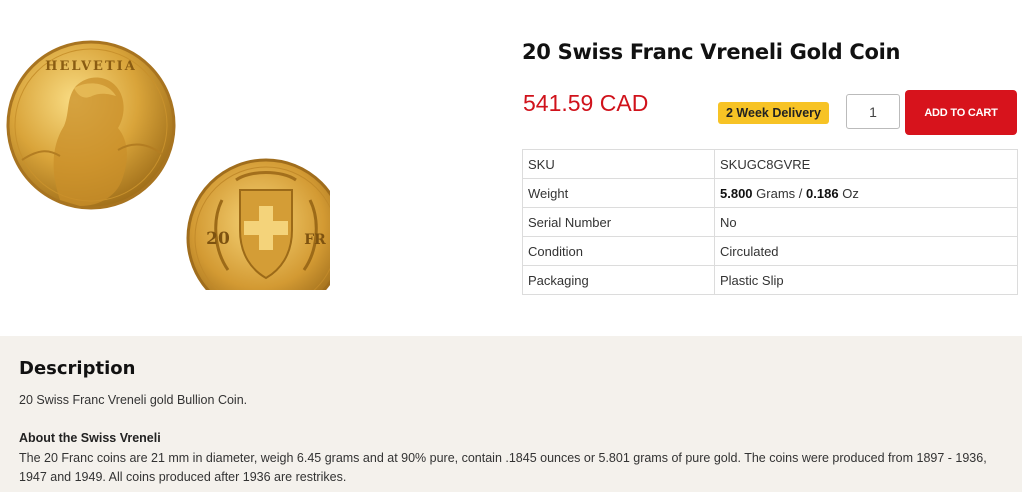  I want to click on spec-value: Plastic Slip, so click(866, 280).